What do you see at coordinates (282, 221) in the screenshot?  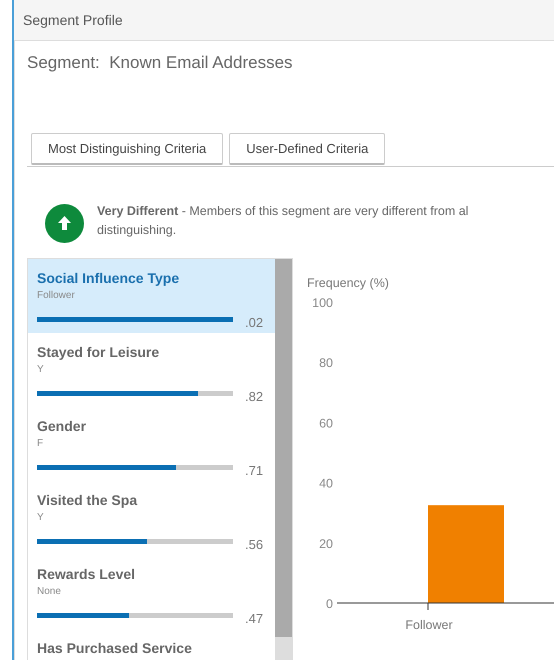 I see `summary-text: Very Different - Members of this segment are very different from al distinguishing.` at bounding box center [282, 221].